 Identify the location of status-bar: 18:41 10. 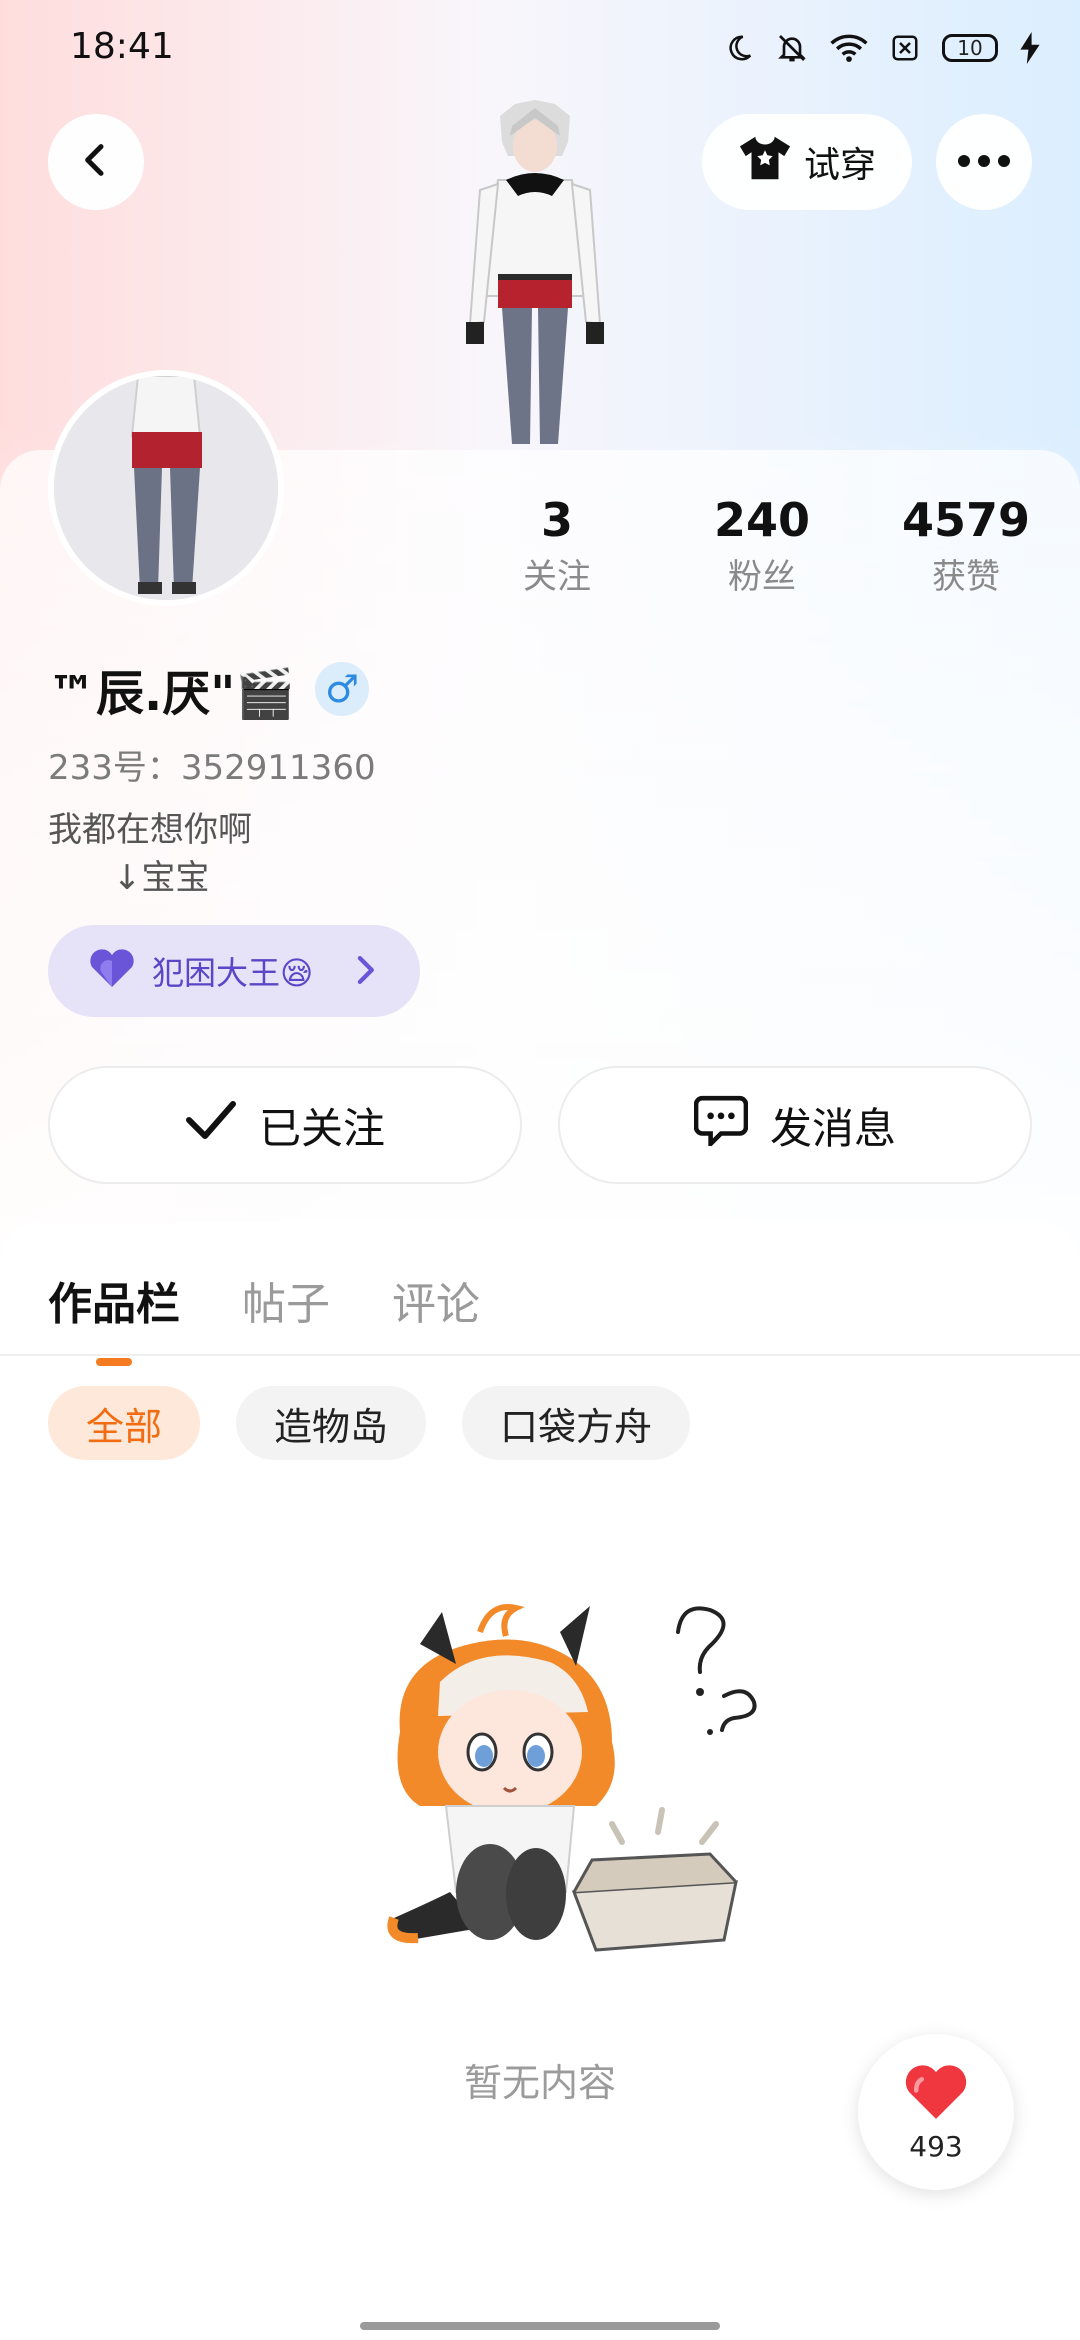
(540, 48).